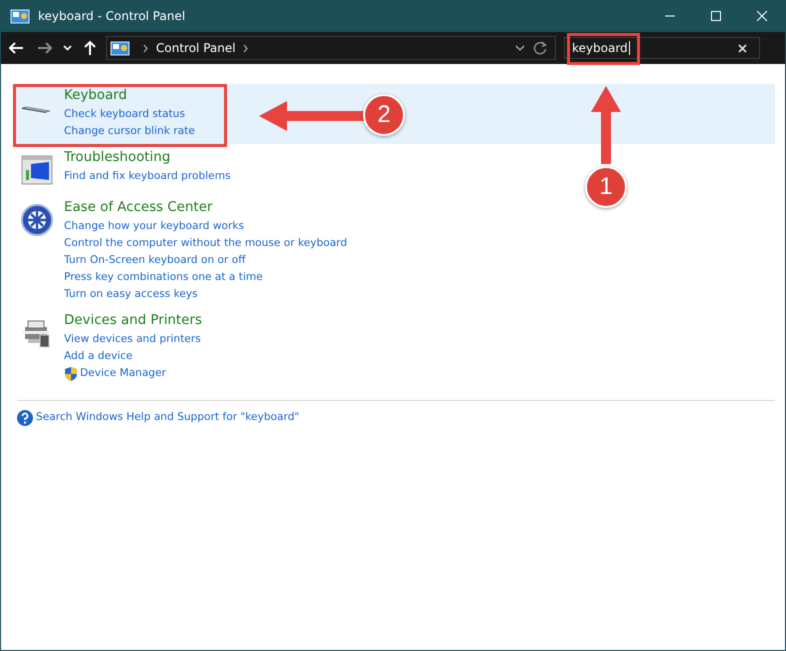 The height and width of the screenshot is (651, 786). What do you see at coordinates (206, 208) in the screenshot?
I see `result-title: Ease of Access Center` at bounding box center [206, 208].